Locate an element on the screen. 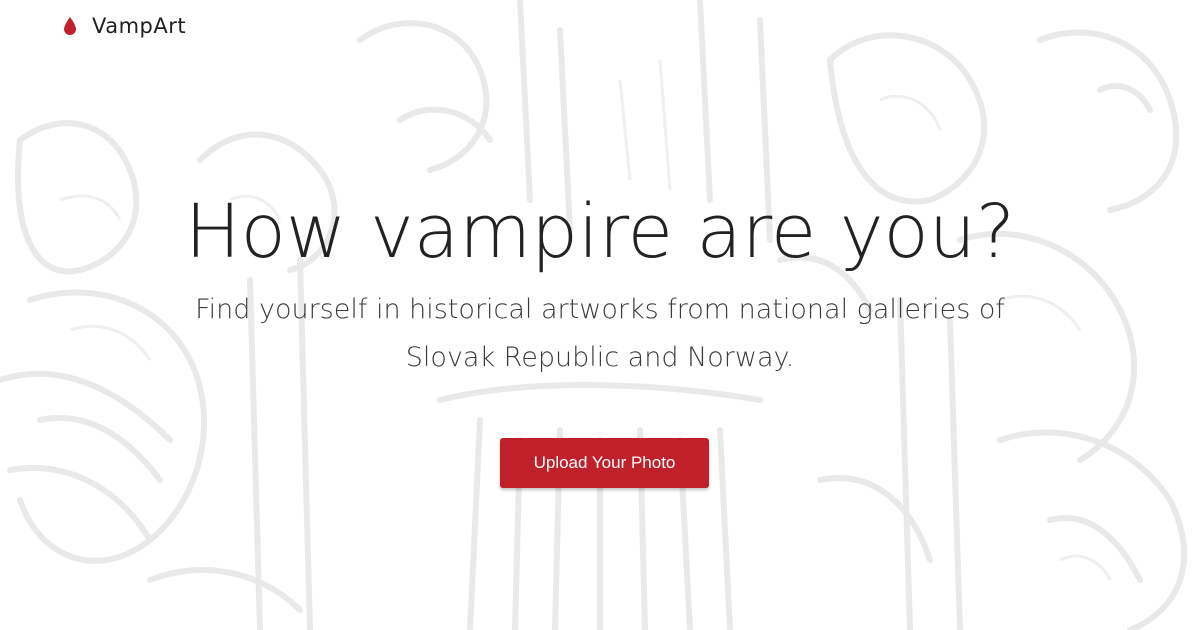  blood-drop-icon is located at coordinates (70, 26).